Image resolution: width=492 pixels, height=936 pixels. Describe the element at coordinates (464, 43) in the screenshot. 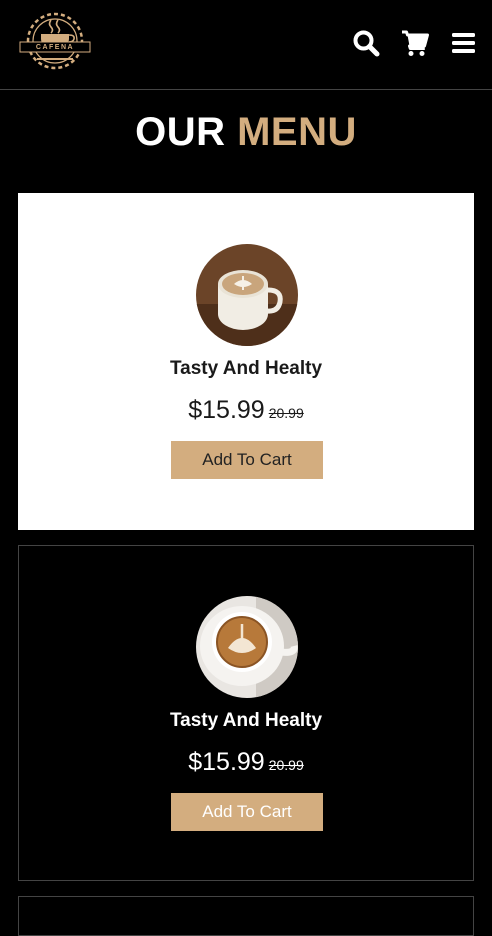

I see `menu-bars-icon` at that location.